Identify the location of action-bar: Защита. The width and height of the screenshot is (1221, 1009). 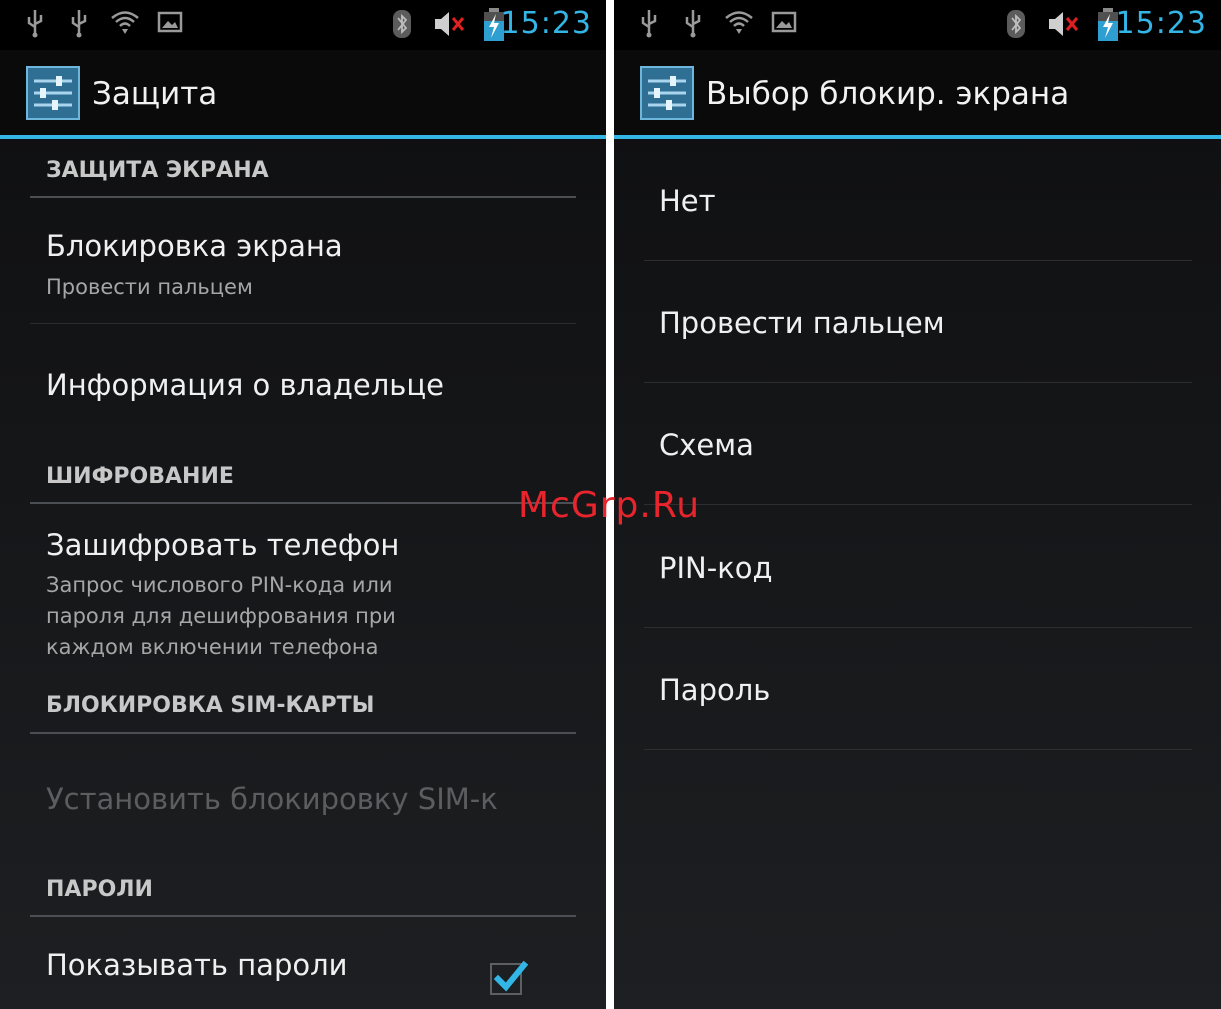
(303, 92).